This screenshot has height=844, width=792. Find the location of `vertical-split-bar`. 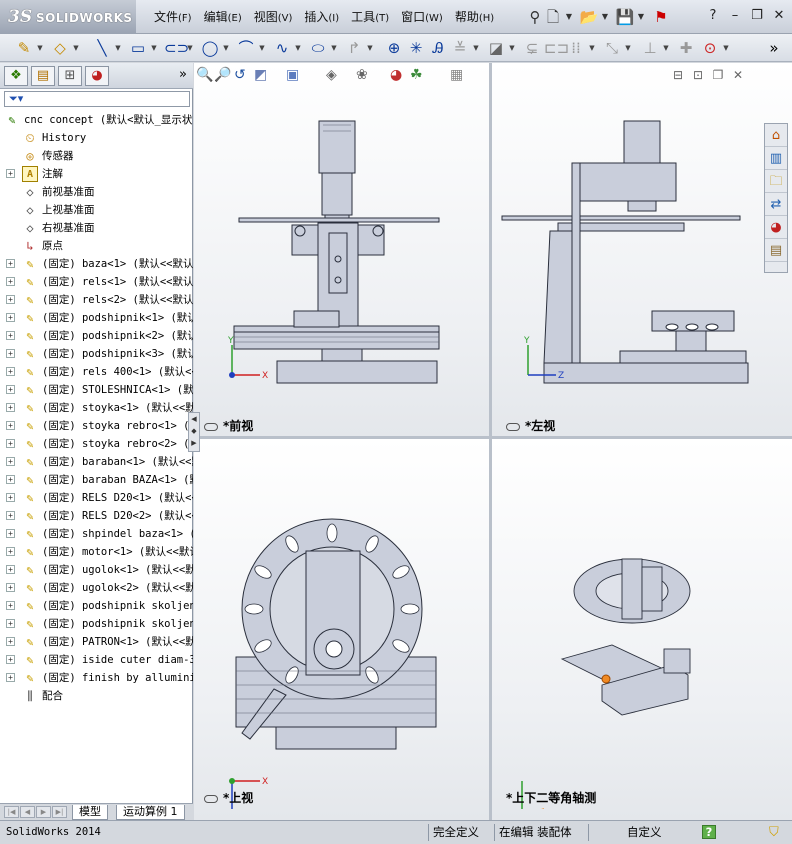

vertical-split-bar is located at coordinates (490, 441).